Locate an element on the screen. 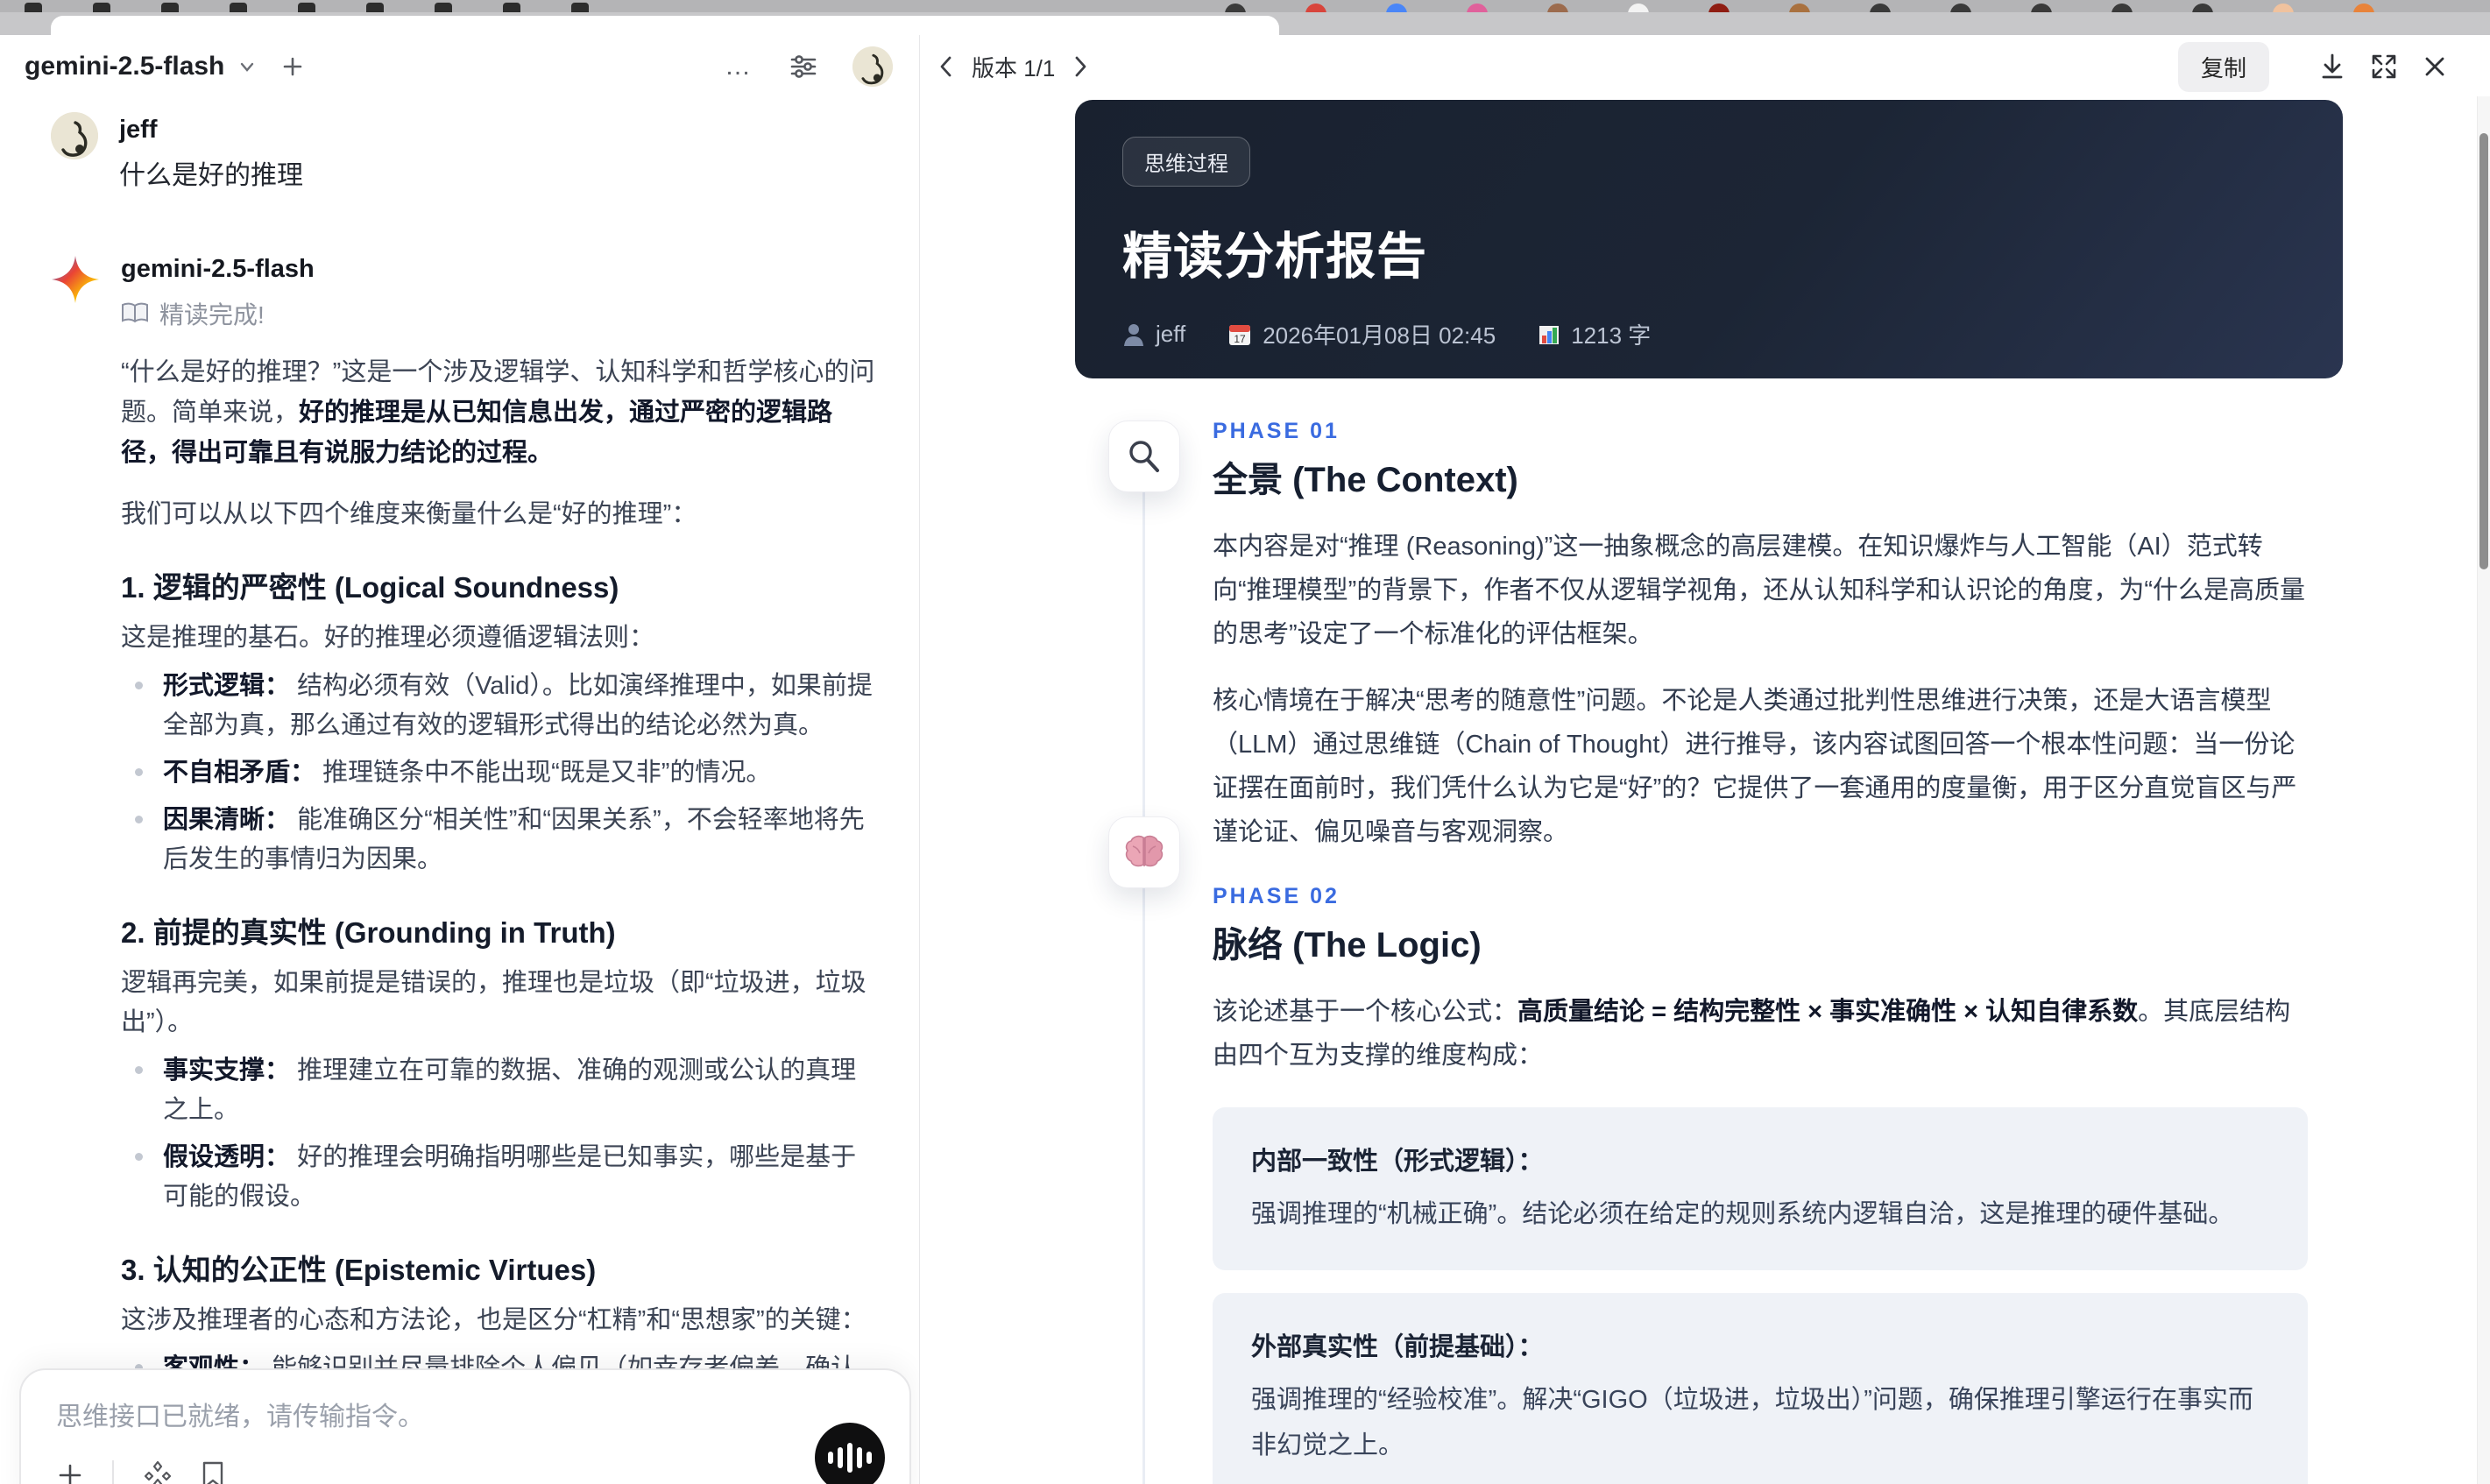 The height and width of the screenshot is (1484, 2490). chevron-right-icon is located at coordinates (1080, 67).